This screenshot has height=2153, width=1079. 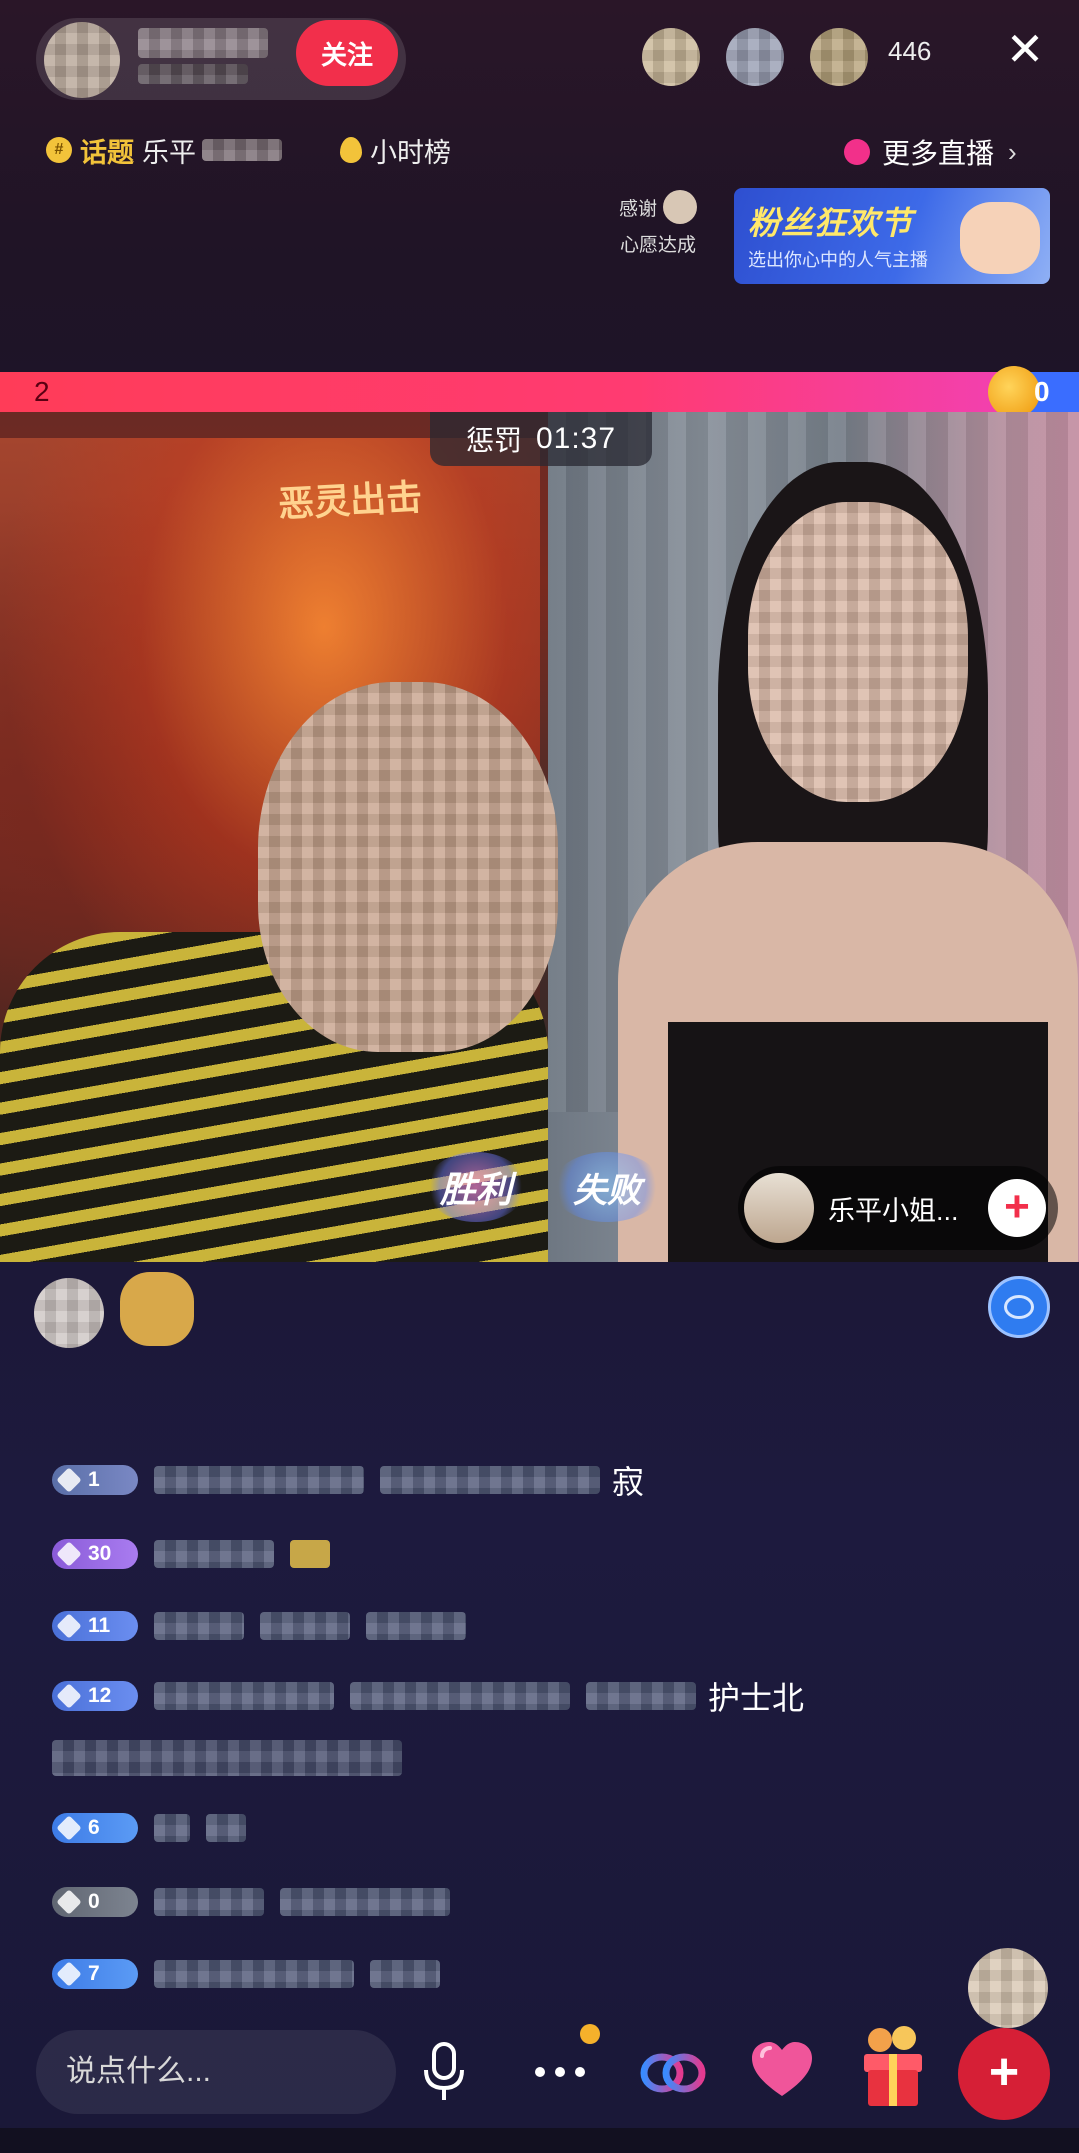 I want to click on level-badge: 1, so click(x=95, y=1480).